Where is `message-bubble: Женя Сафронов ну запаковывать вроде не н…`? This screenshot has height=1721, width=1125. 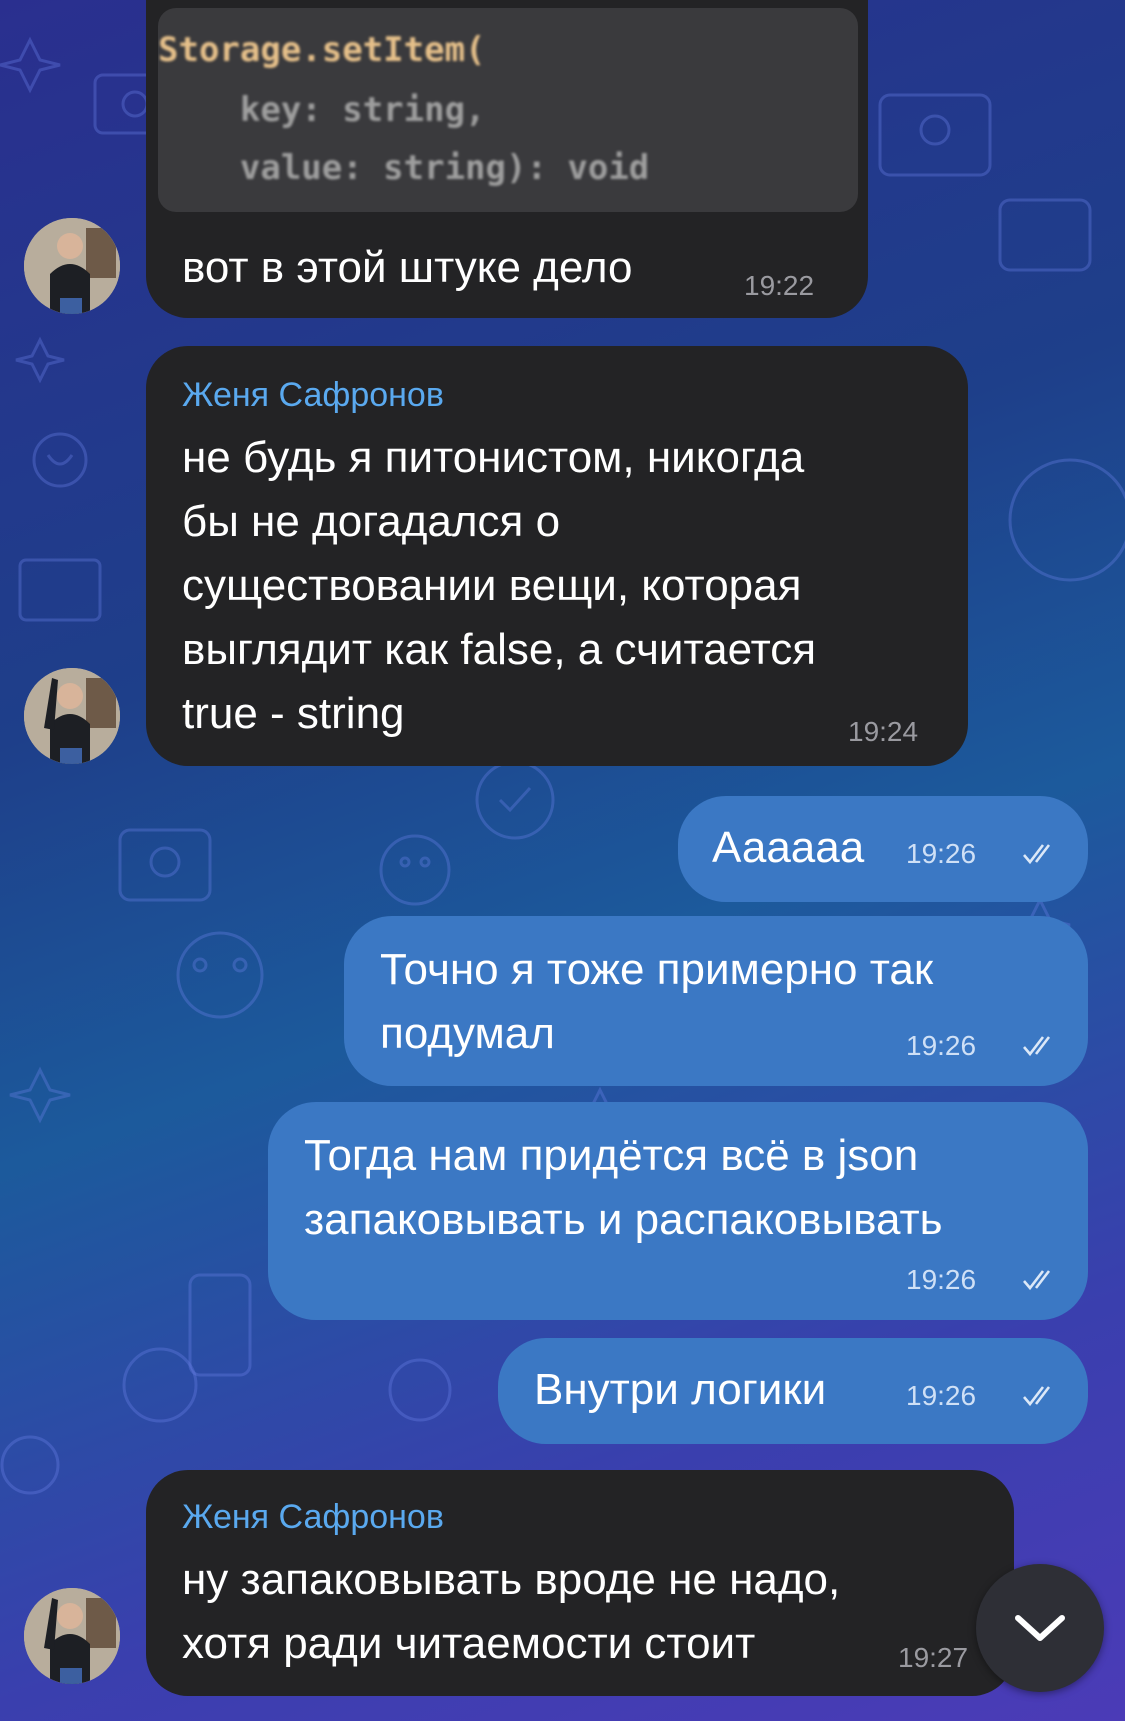
message-bubble: Женя Сафронов ну запаковывать вроде не н… is located at coordinates (580, 1583).